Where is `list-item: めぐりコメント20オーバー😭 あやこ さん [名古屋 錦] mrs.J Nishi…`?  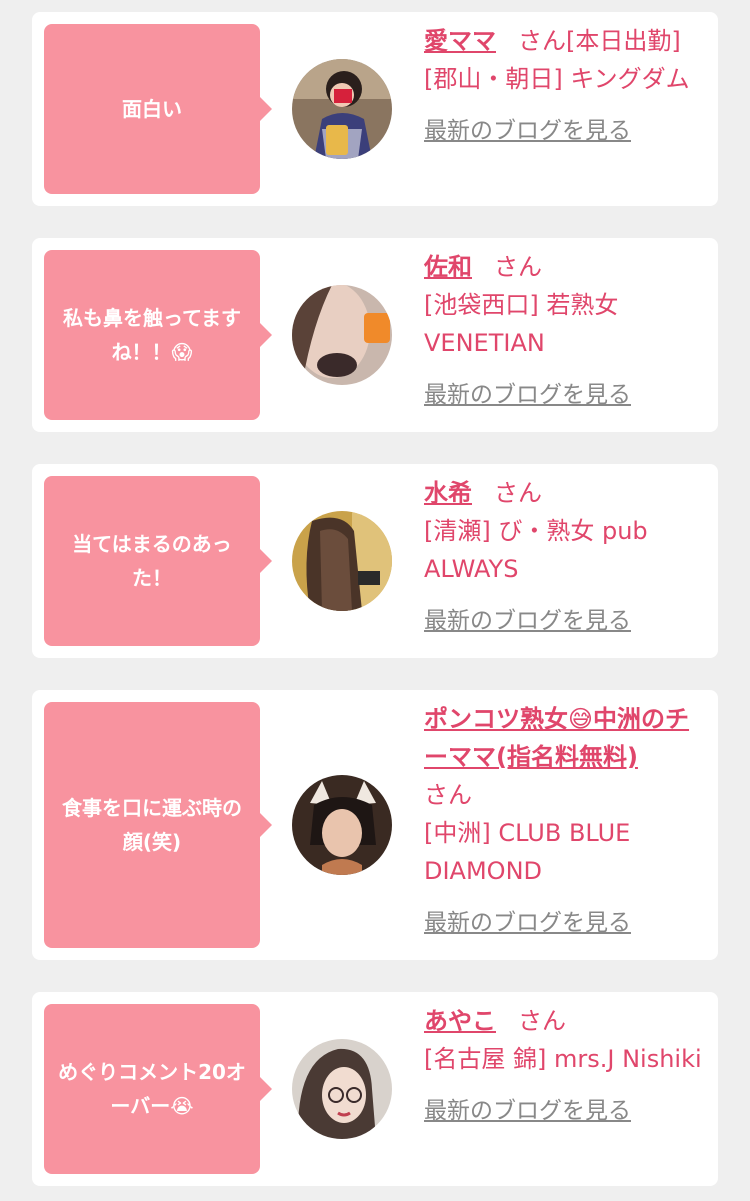 list-item: めぐりコメント20オーバー😭 あやこ さん [名古屋 錦] mrs.J Nishi… is located at coordinates (375, 1089).